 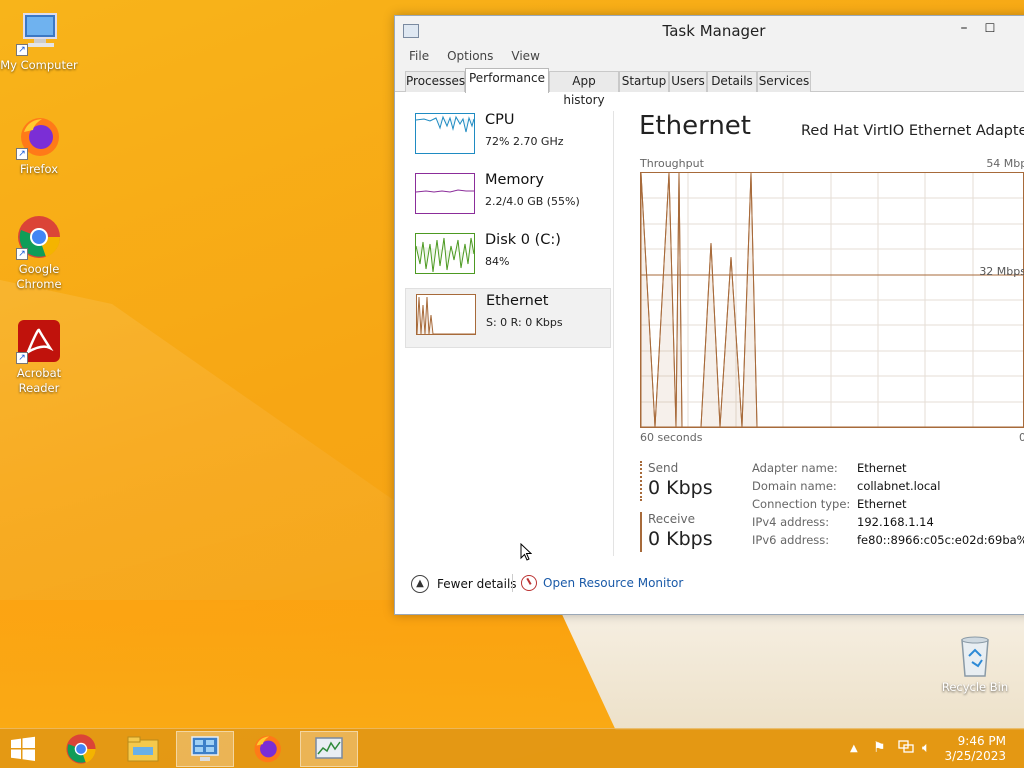 What do you see at coordinates (613, 333) in the screenshot?
I see `pane-divider` at bounding box center [613, 333].